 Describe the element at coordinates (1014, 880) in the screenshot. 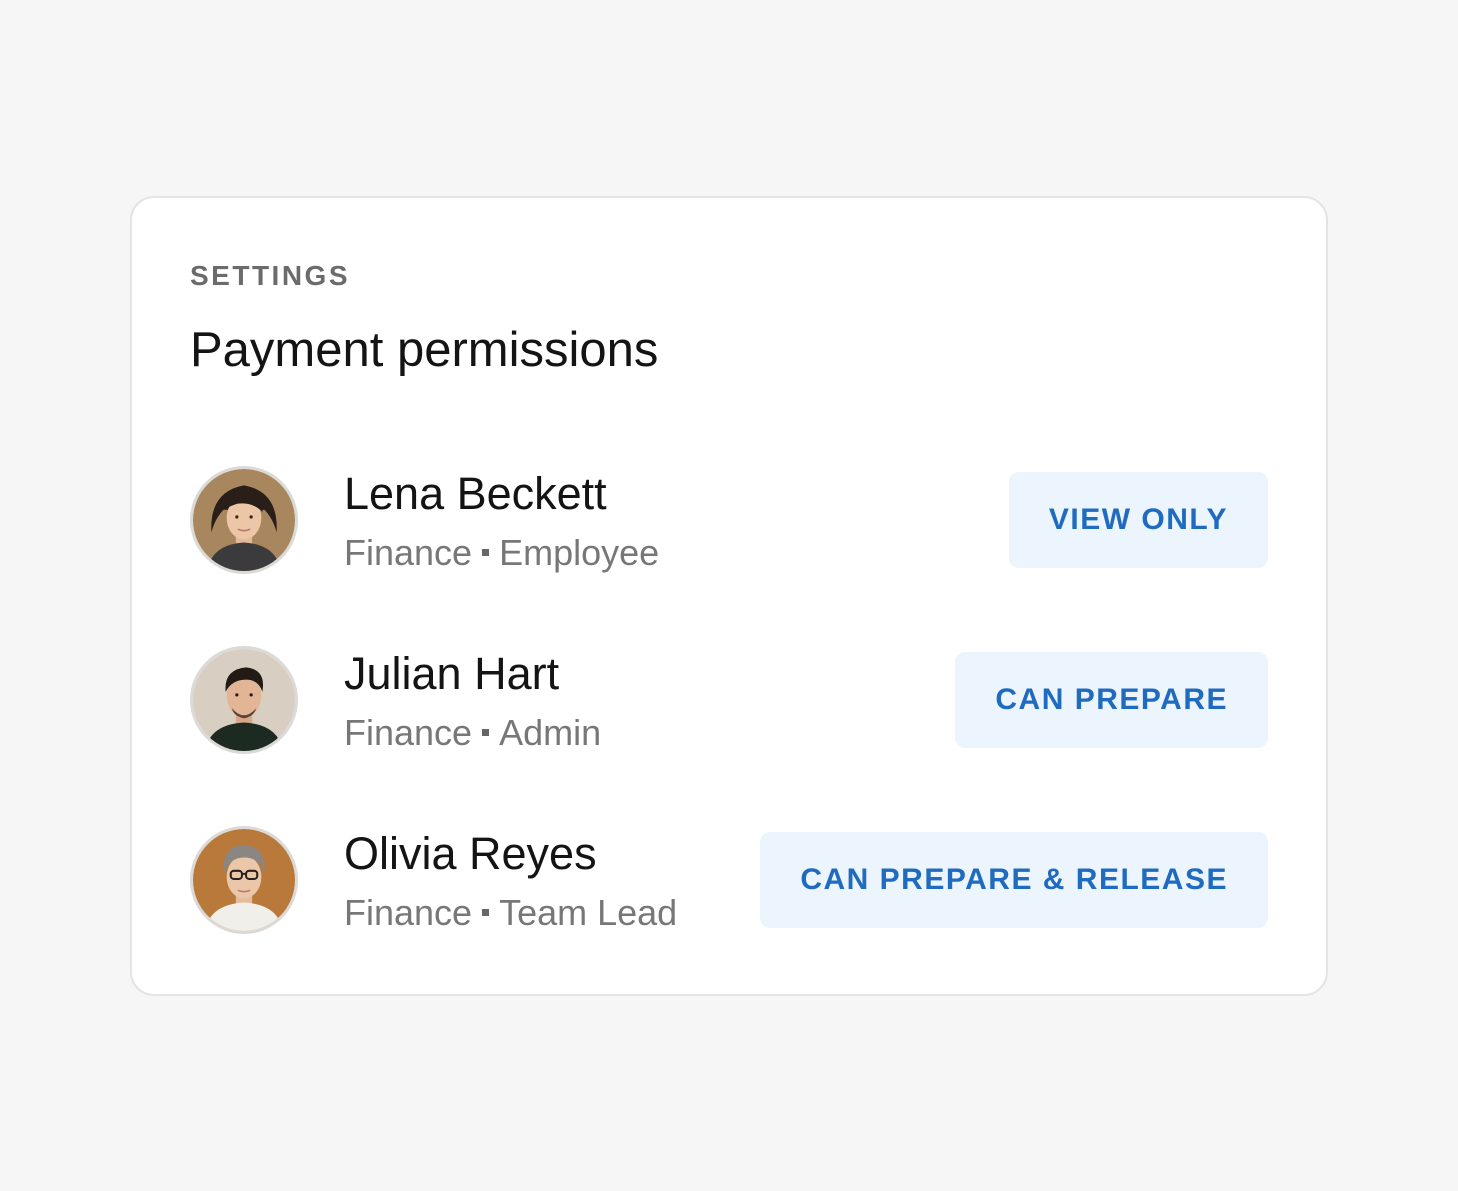

I see `permission-button: CAN PREPARE & RELEASE` at that location.